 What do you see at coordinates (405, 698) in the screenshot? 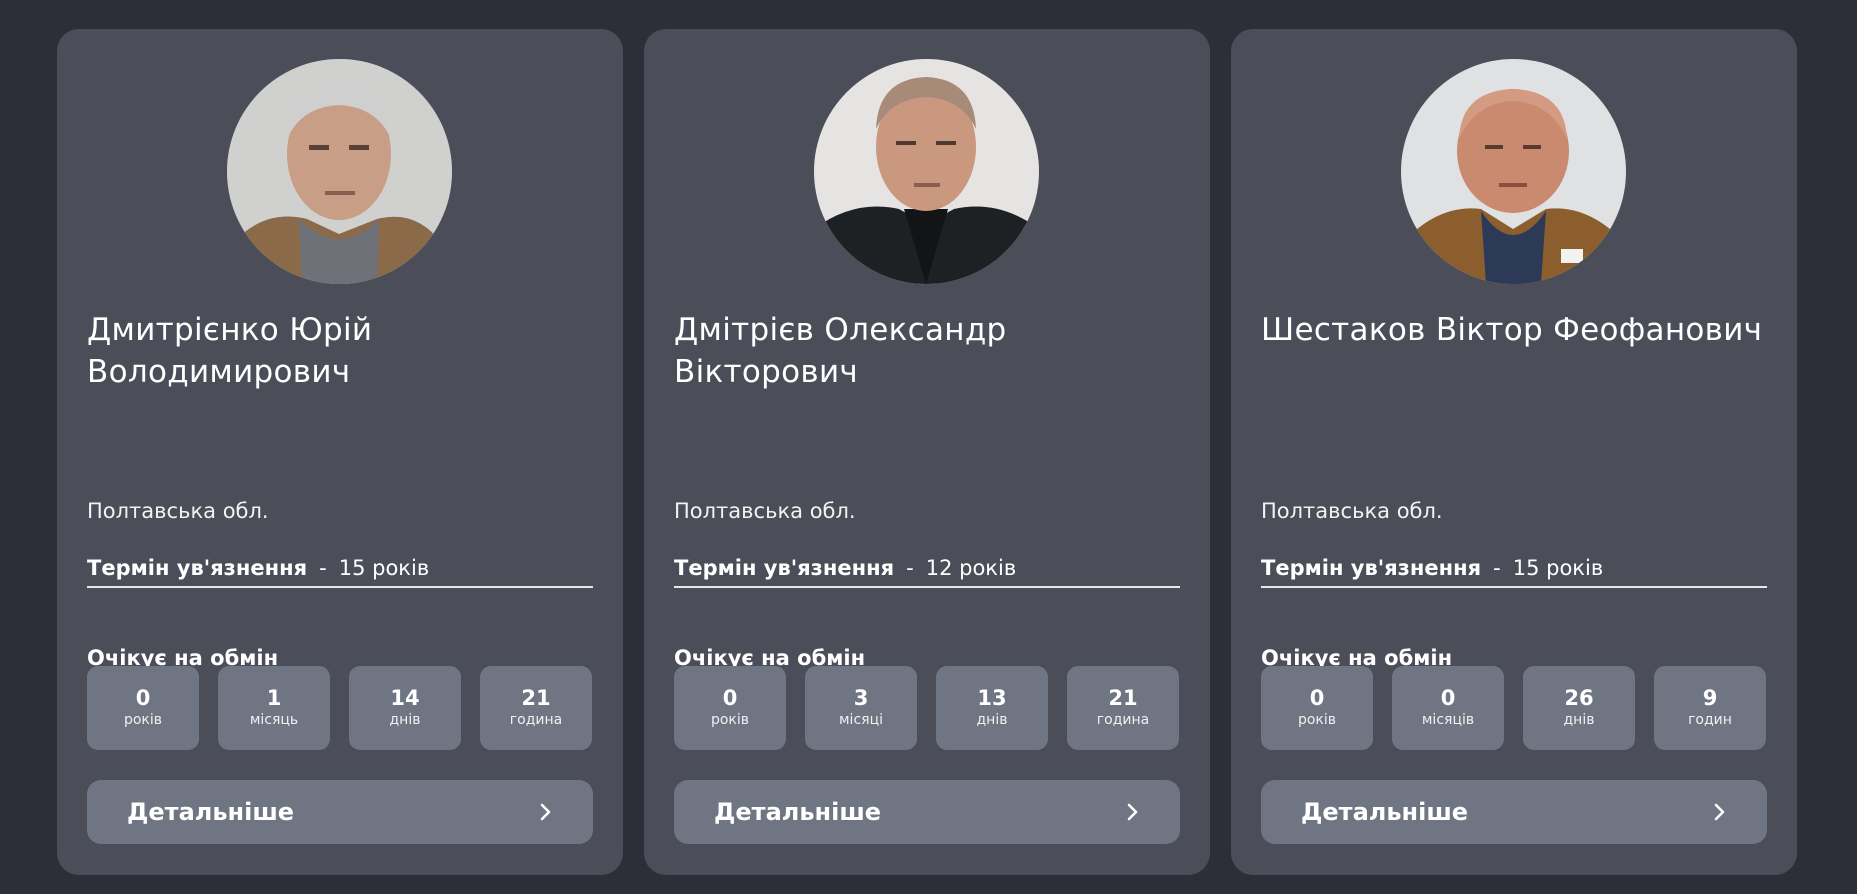
I see `counter-value: 14` at bounding box center [405, 698].